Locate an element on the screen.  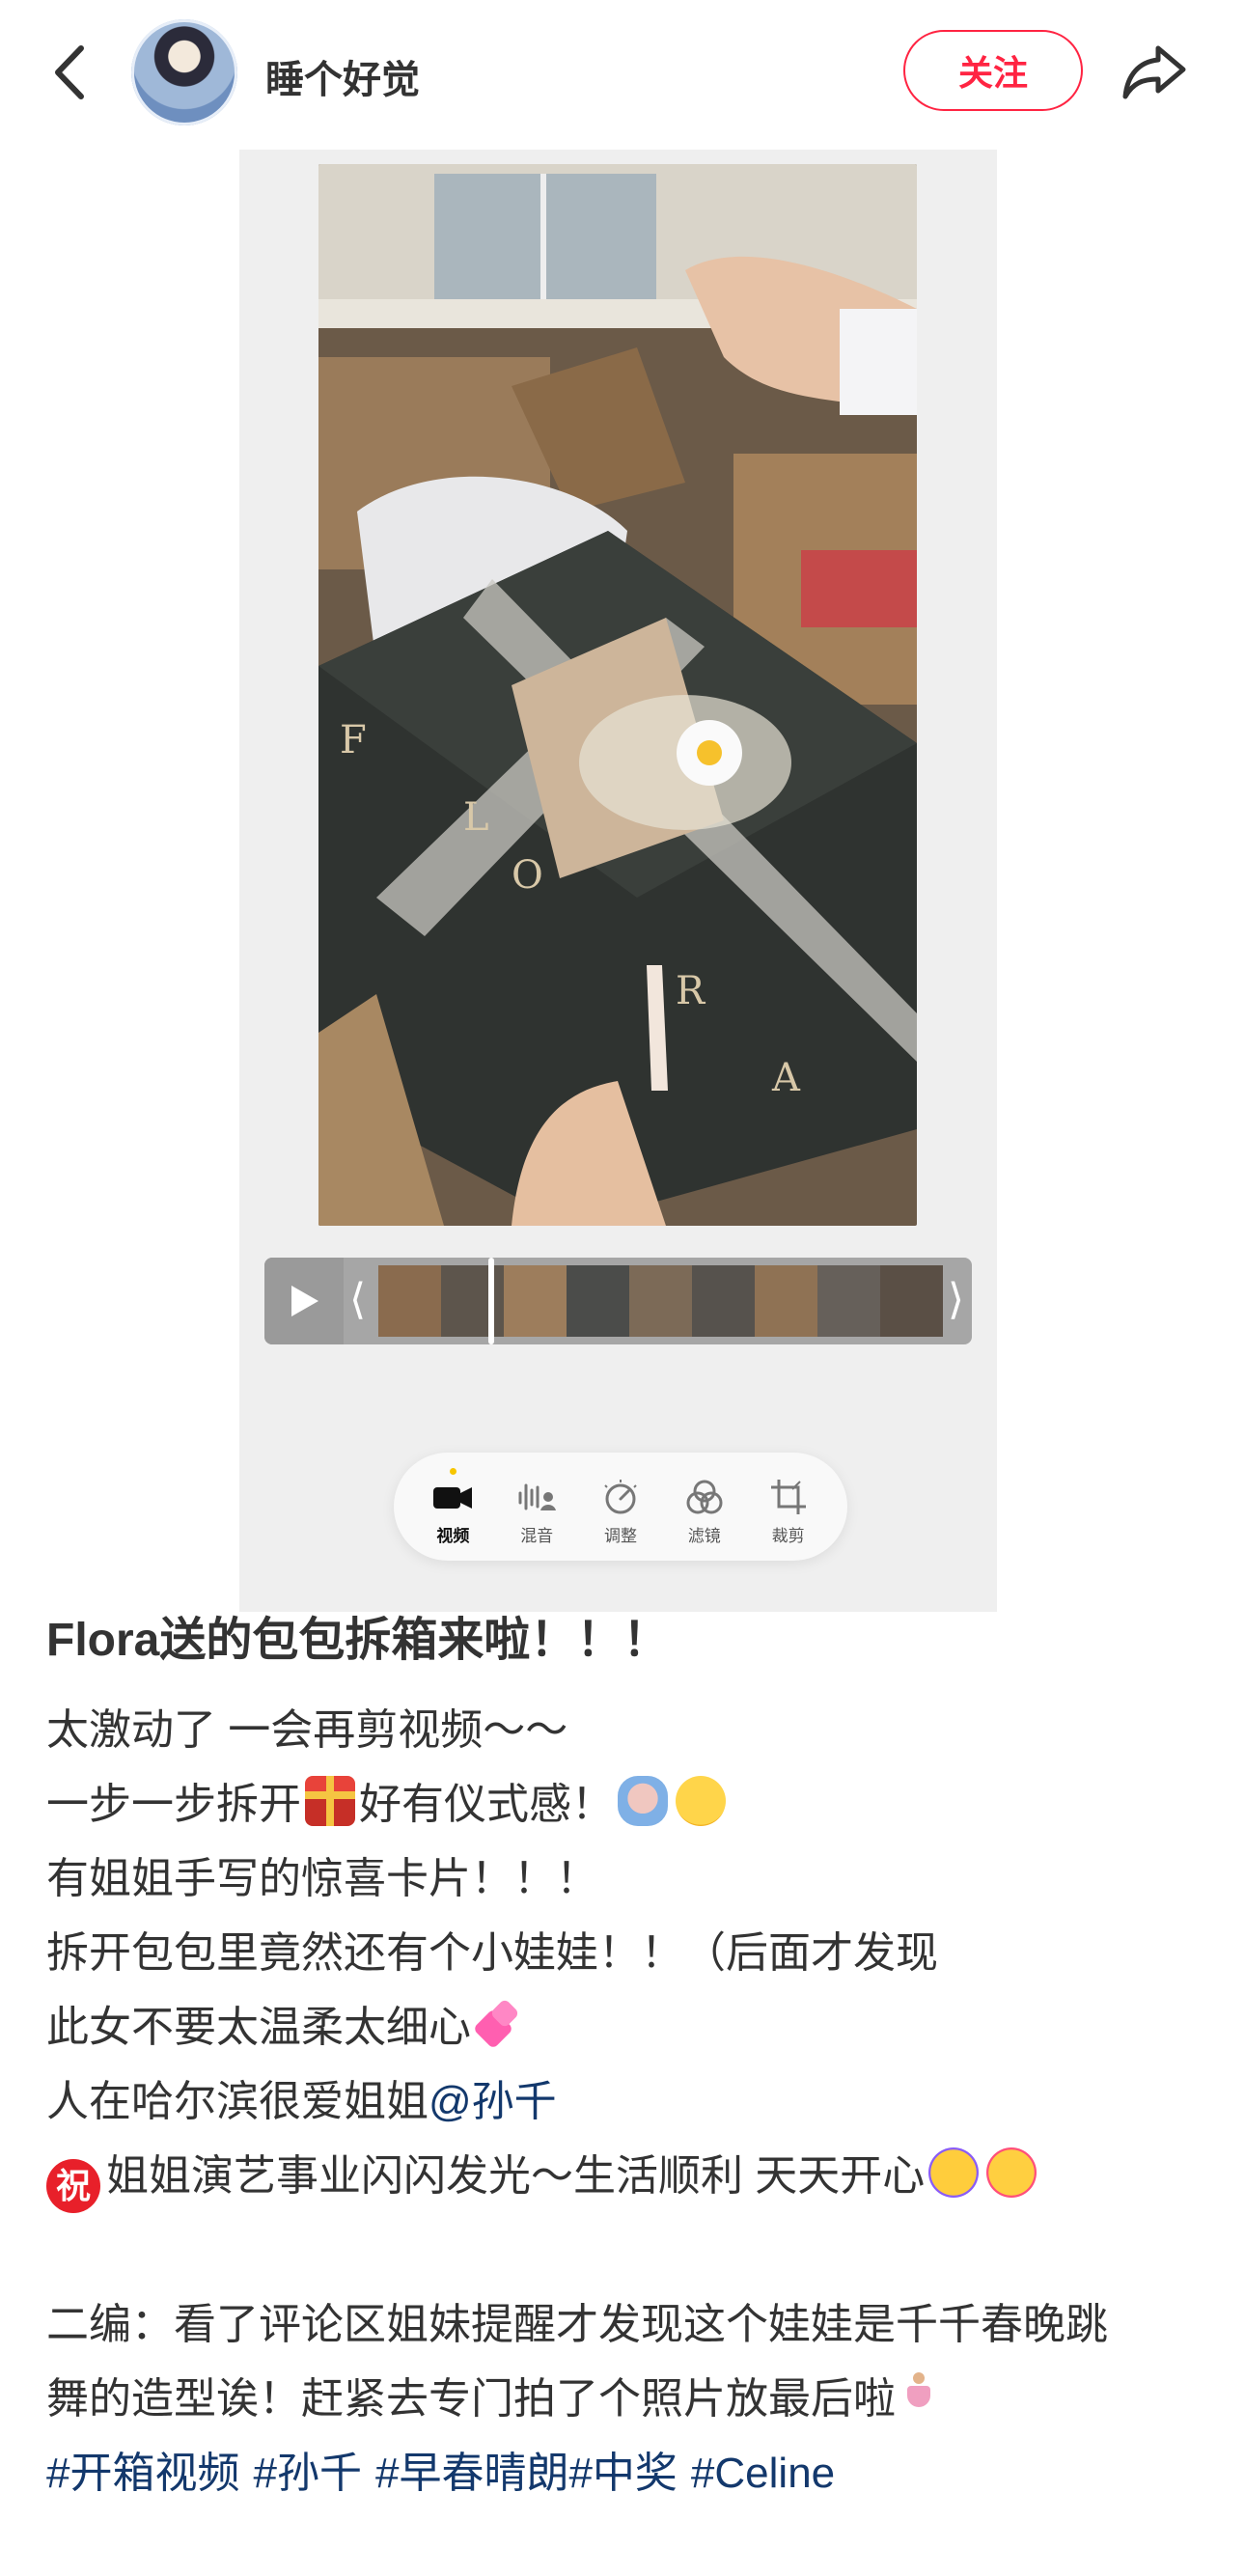
praying-emoji-icon is located at coordinates (643, 1801).